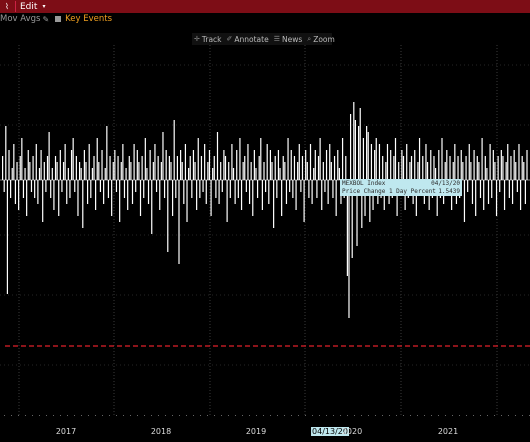 Image resolution: width=530 pixels, height=442 pixels. What do you see at coordinates (15, 6) in the screenshot?
I see `divider` at bounding box center [15, 6].